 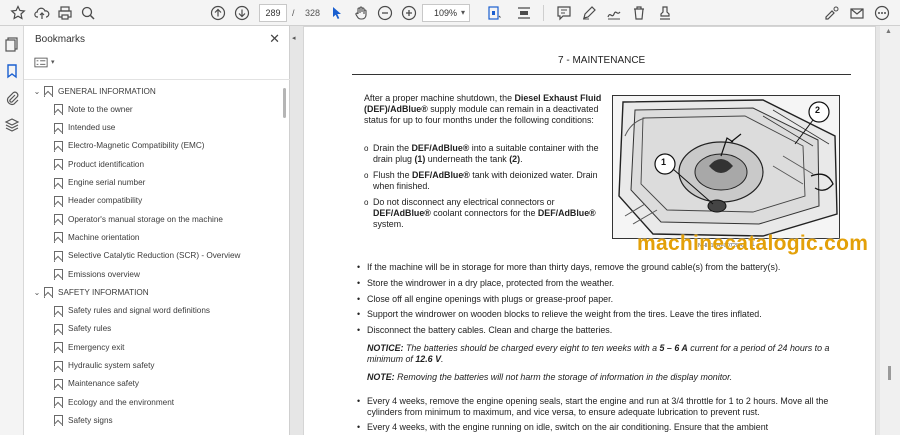 What do you see at coordinates (882, 13) in the screenshot?
I see `more-tools-icon` at bounding box center [882, 13].